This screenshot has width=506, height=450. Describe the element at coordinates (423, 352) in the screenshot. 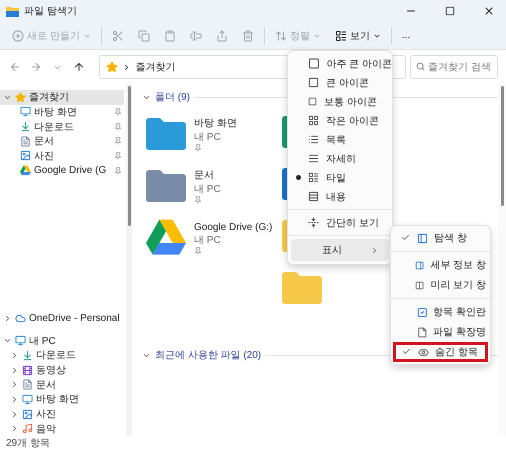

I see `eye-icon` at that location.